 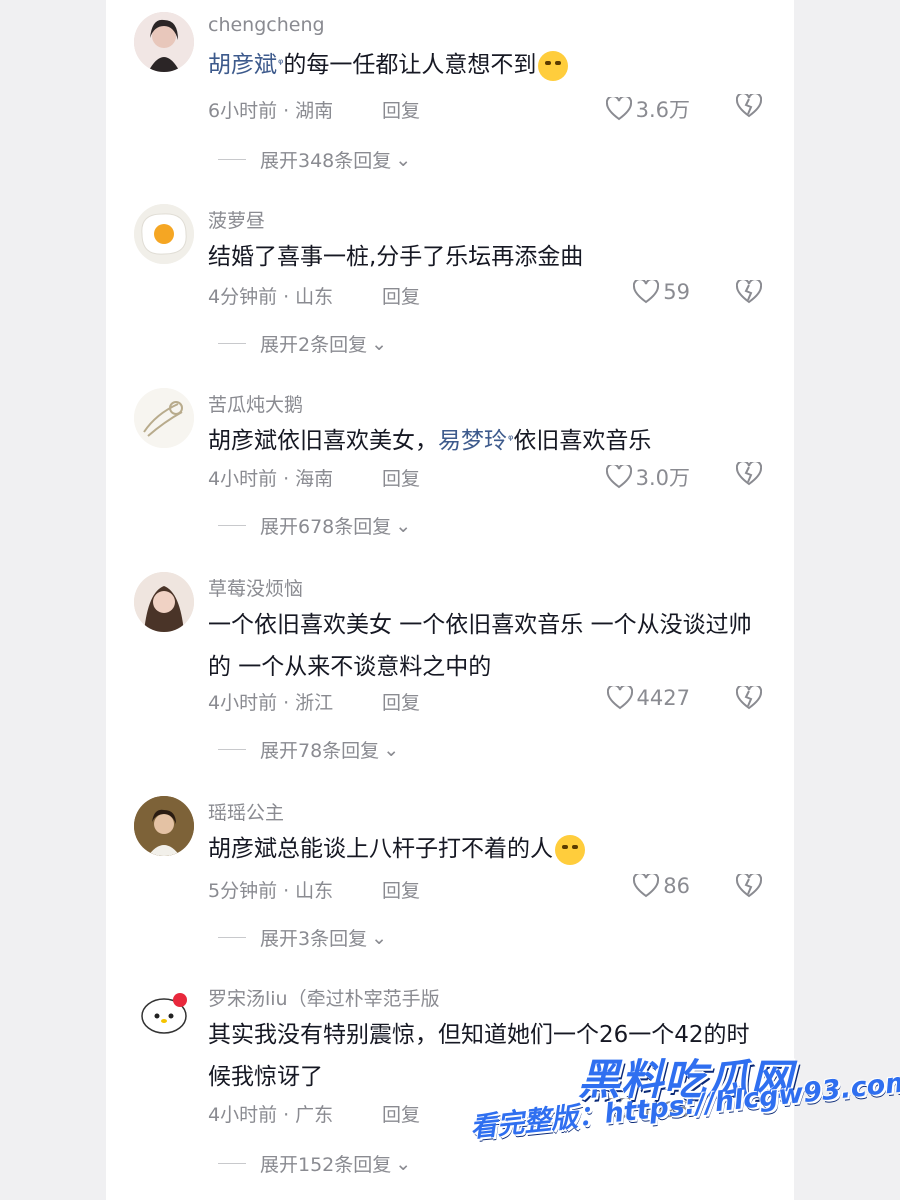 I want to click on username: 草莓没烦恼, so click(x=255, y=587).